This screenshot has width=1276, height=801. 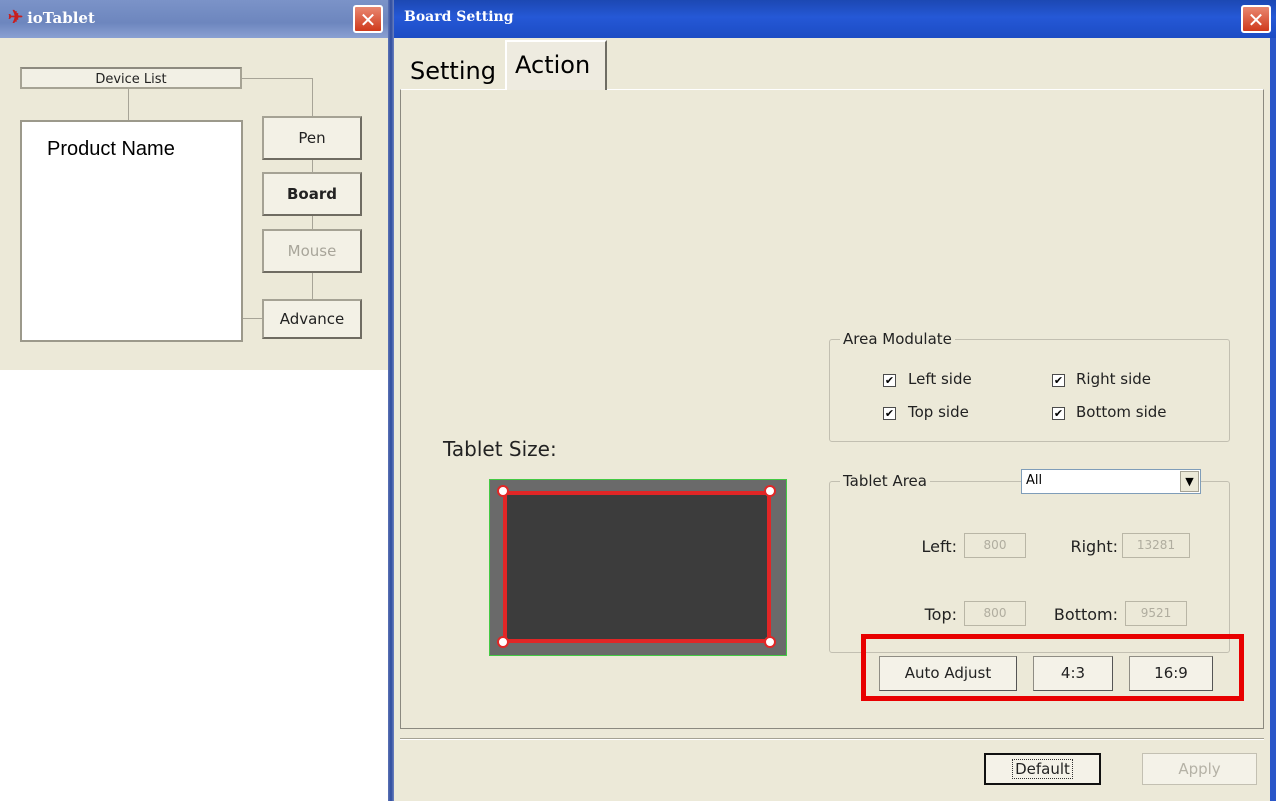 What do you see at coordinates (312, 319) in the screenshot?
I see `advance-button: Advance` at bounding box center [312, 319].